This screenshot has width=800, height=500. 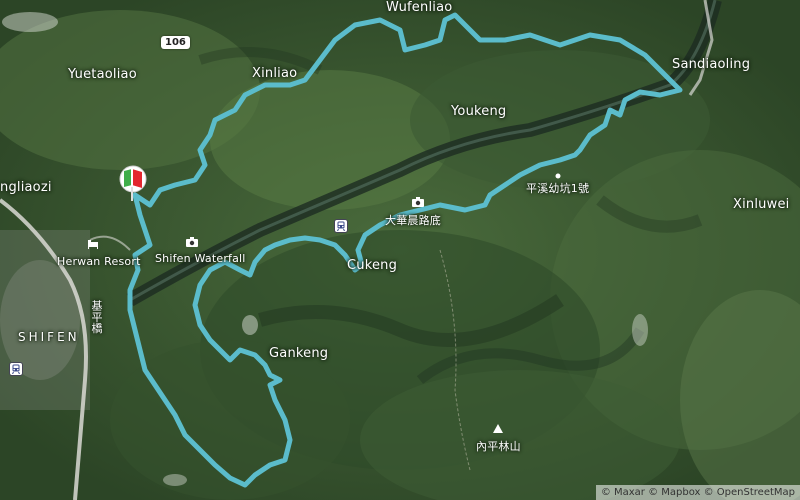 I want to click on place-label-wufenliao: Wufenliao, so click(x=419, y=7).